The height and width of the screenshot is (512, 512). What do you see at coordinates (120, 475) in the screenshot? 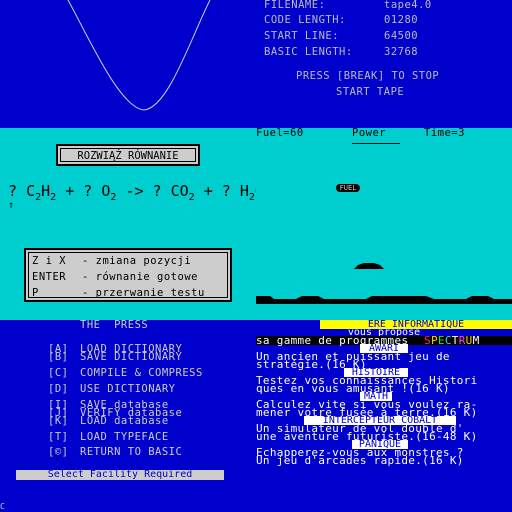
I see `status-bar: Select Facility Required` at bounding box center [120, 475].